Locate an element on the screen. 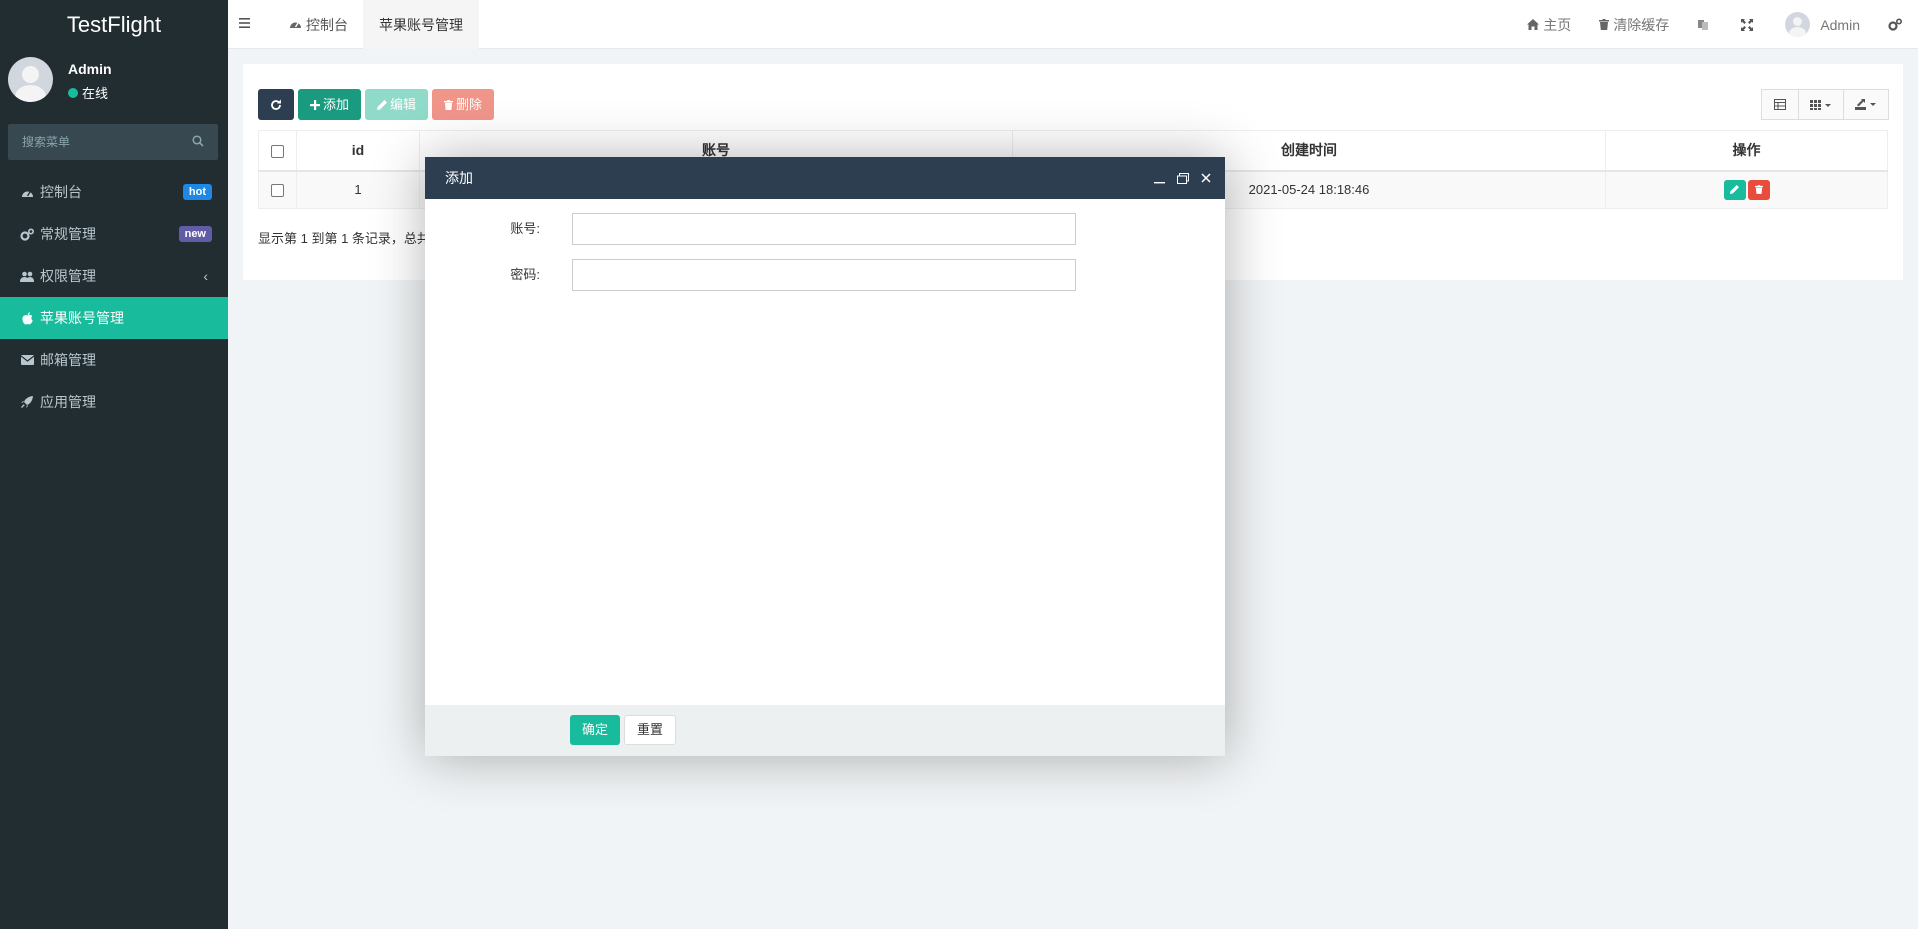  sidebar-item-label: 权限管理 is located at coordinates (68, 276).